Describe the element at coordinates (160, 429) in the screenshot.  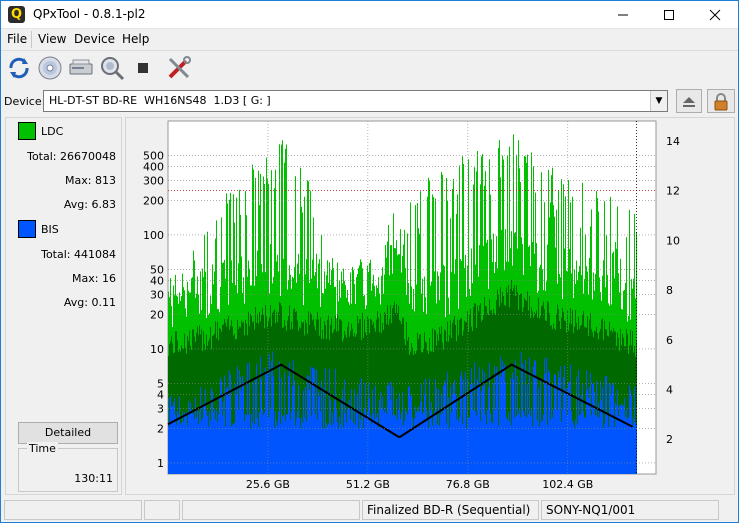
I see `y-left-tick-label: 2` at that location.